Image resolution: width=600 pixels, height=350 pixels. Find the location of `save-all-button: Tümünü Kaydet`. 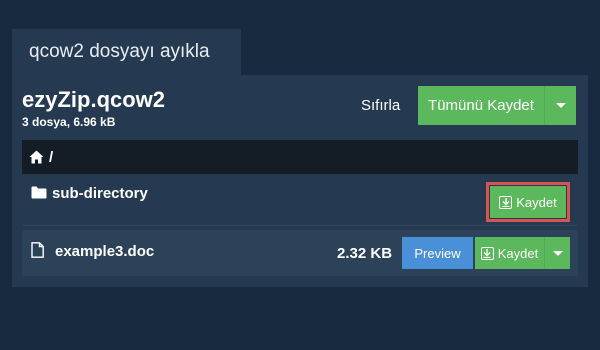

save-all-button: Tümünü Kaydet is located at coordinates (481, 105).